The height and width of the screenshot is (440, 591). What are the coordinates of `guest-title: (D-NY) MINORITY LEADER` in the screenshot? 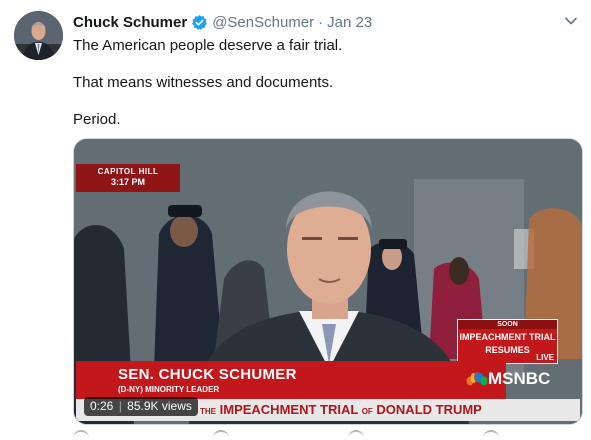 It's located at (169, 389).